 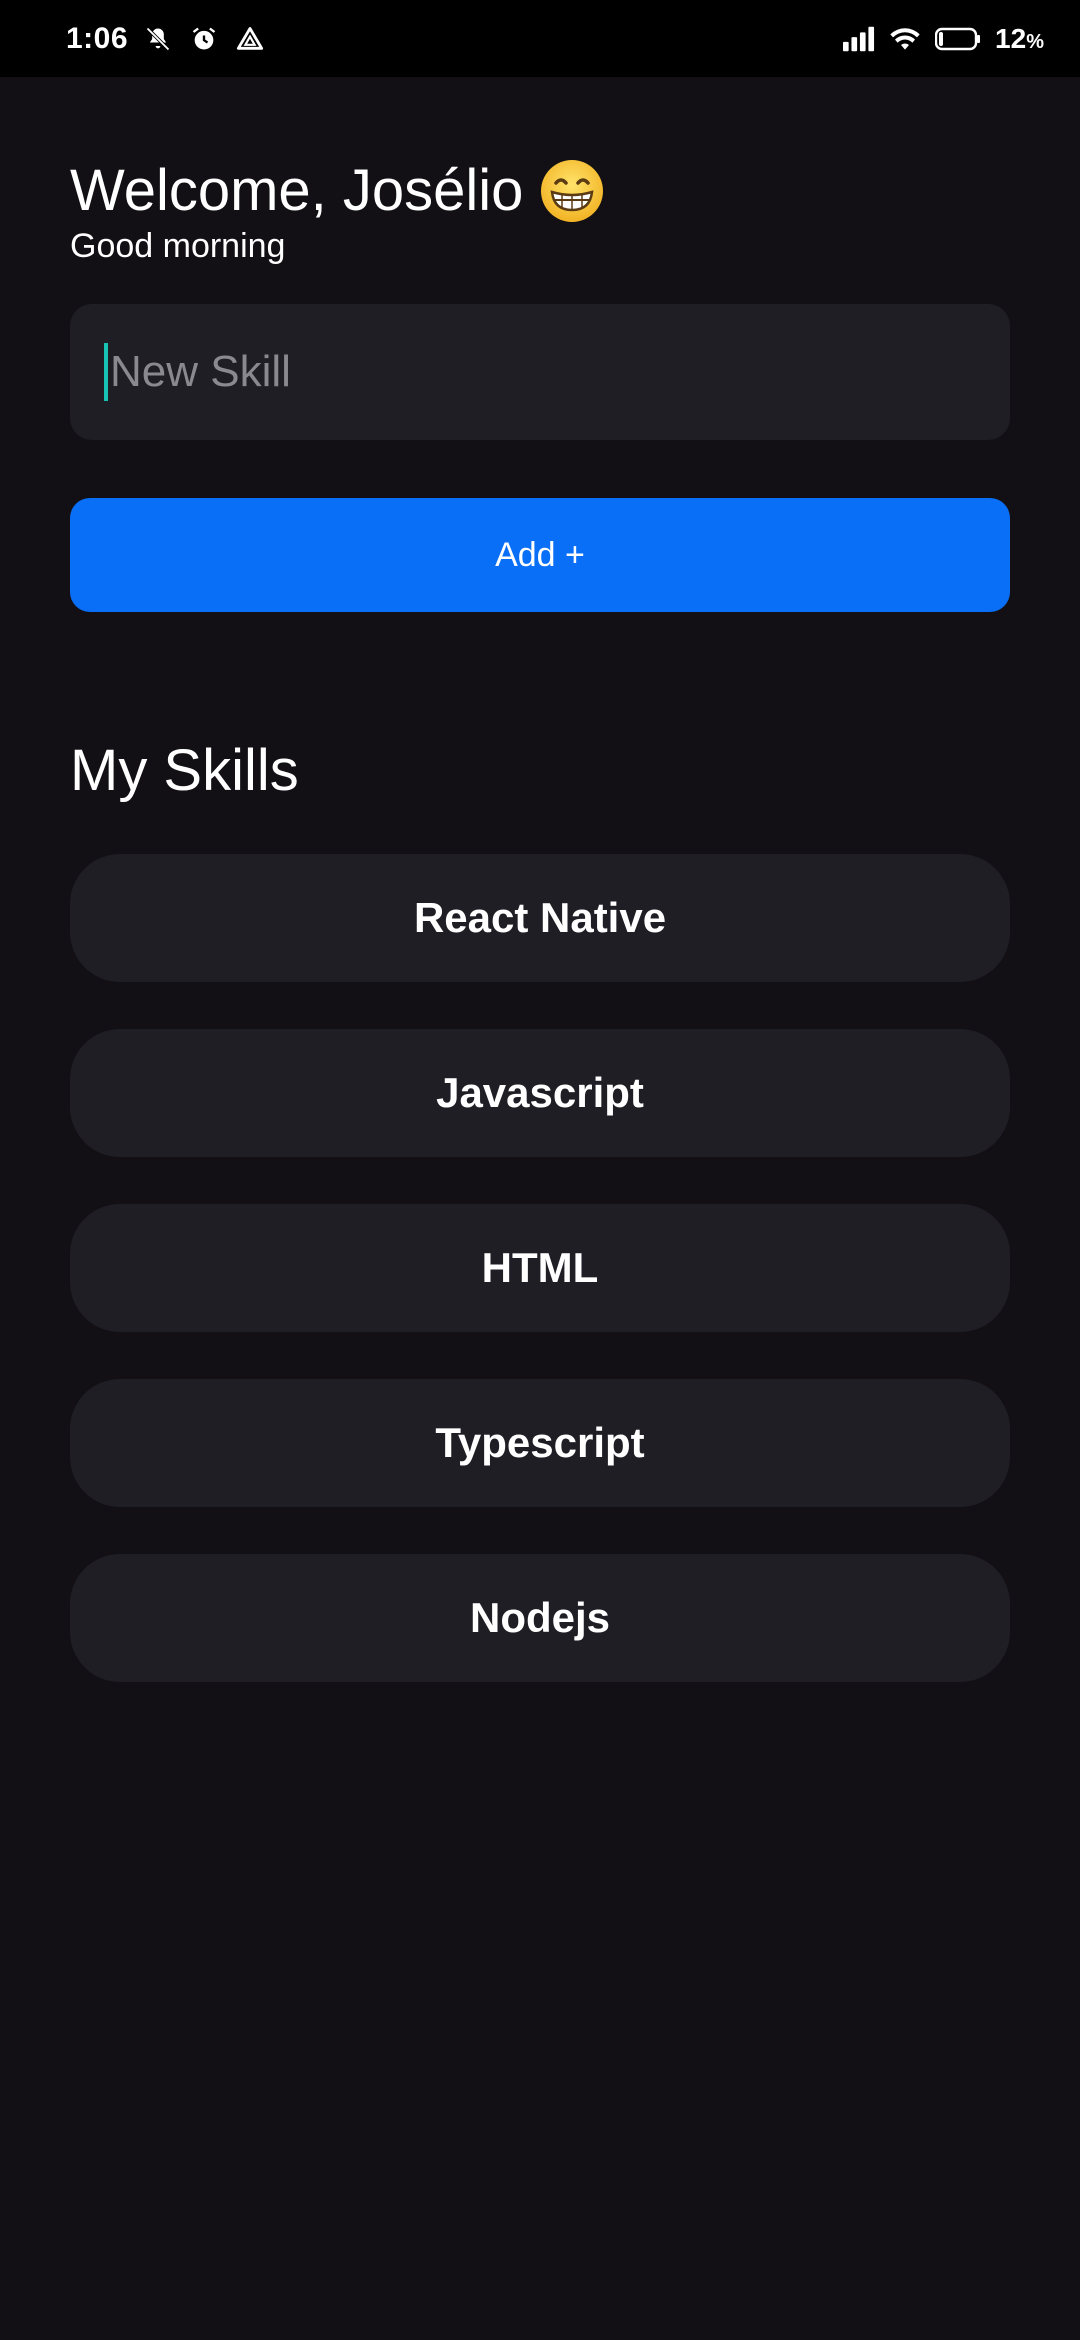 What do you see at coordinates (1011, 38) in the screenshot?
I see `battery-value: 12` at bounding box center [1011, 38].